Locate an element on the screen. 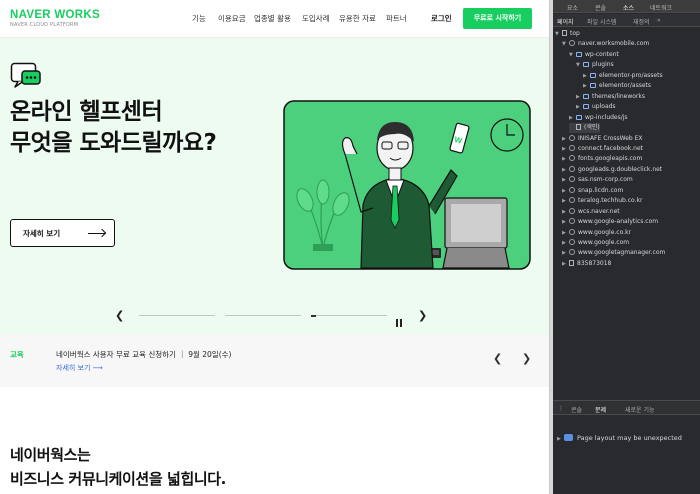 This screenshot has width=700, height=494. tree-item: ▶ www.google.co.kr is located at coordinates (596, 233).